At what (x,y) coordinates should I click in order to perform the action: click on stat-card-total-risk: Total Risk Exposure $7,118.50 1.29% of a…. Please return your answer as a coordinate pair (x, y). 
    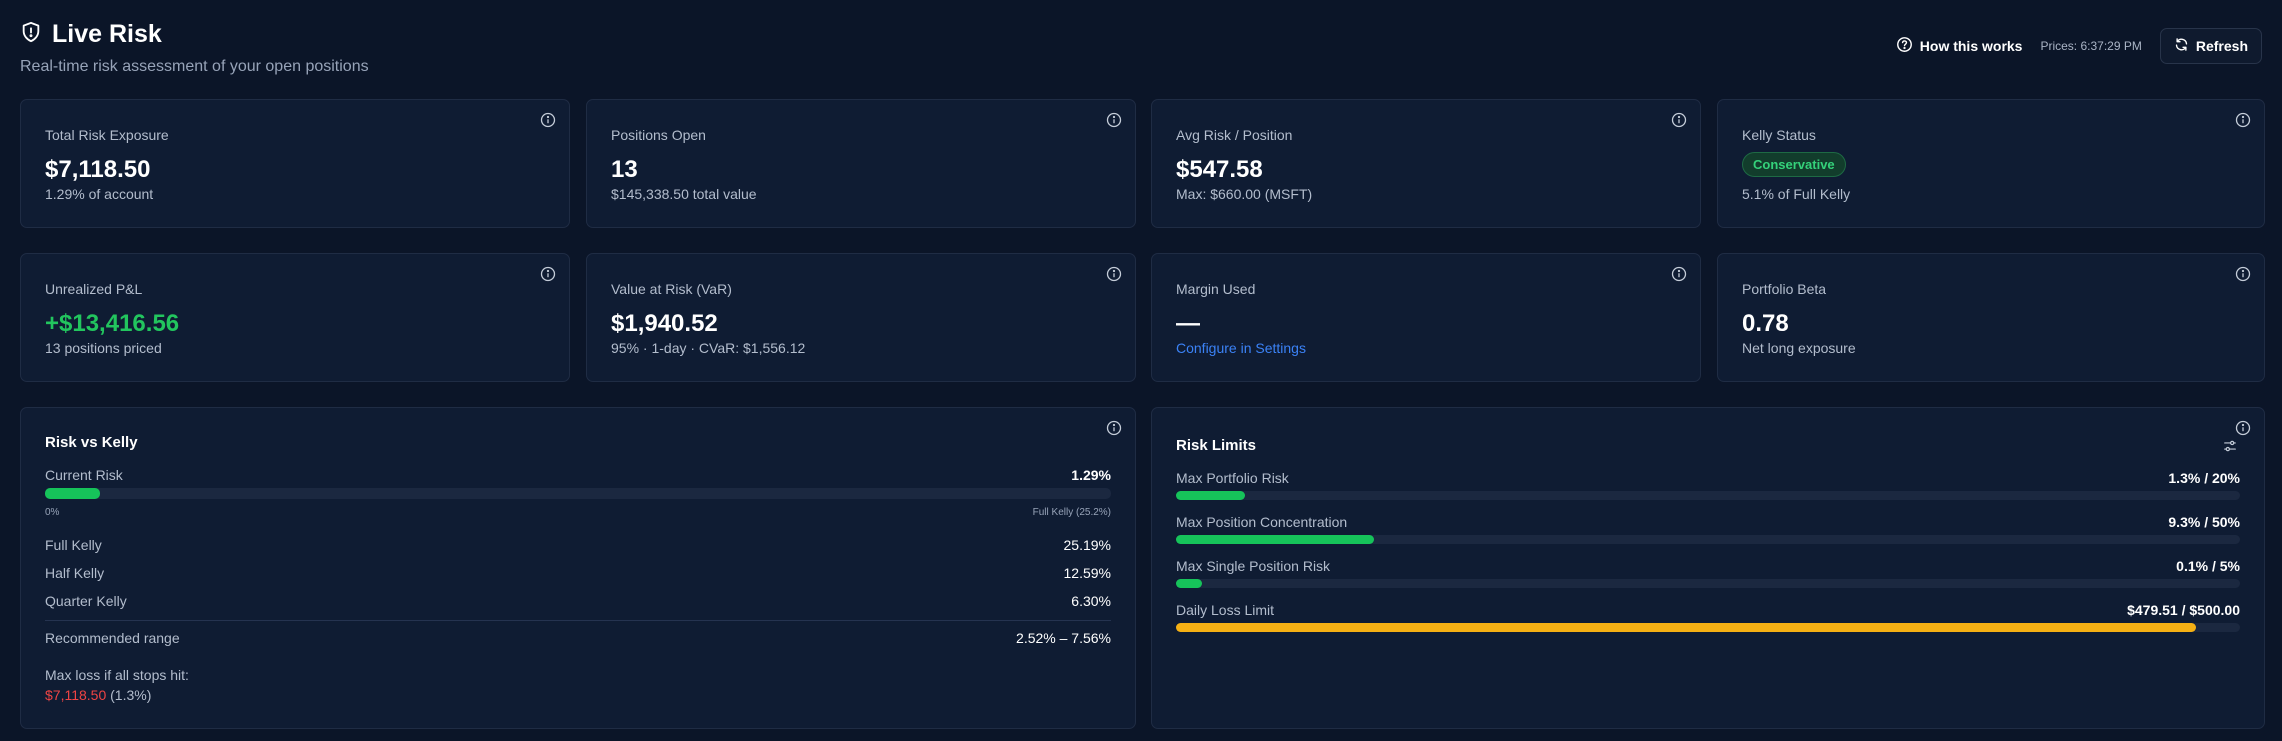
    Looking at the image, I should click on (295, 163).